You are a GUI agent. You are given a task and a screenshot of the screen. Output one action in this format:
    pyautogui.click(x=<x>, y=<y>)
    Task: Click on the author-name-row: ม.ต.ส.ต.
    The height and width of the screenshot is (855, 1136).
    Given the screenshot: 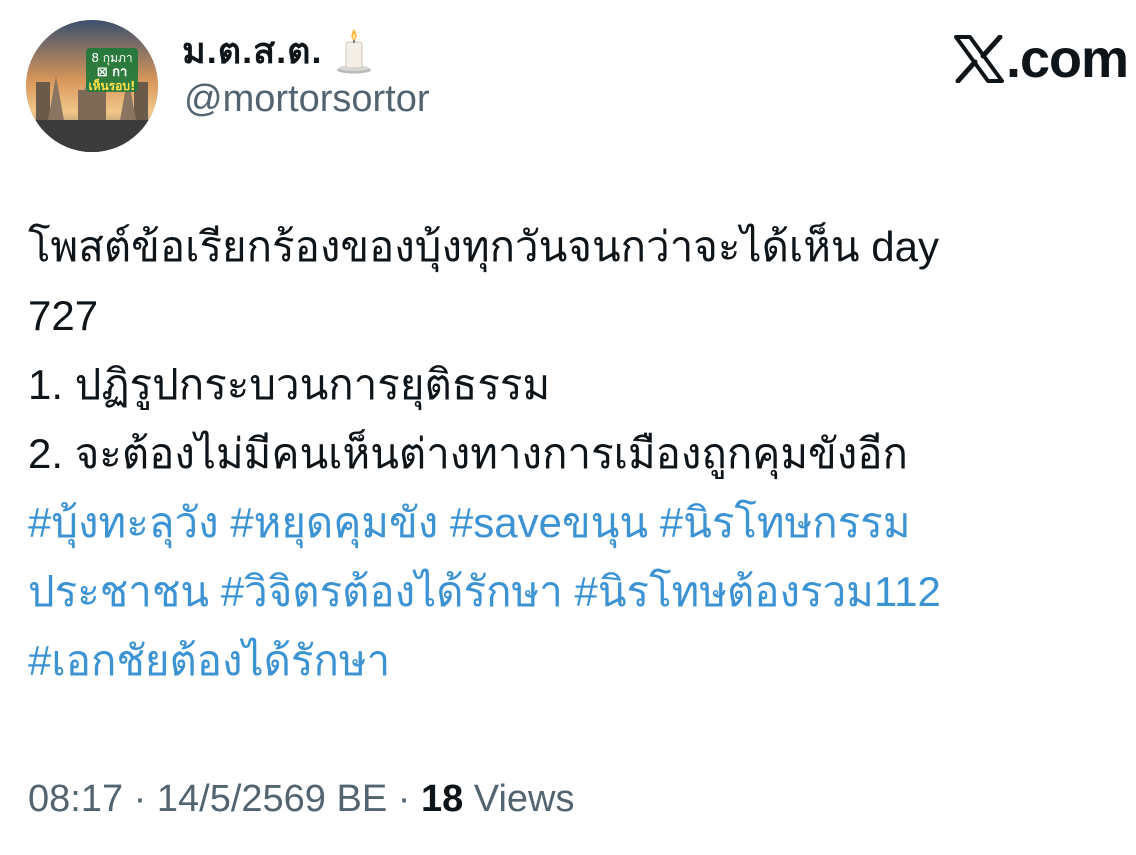 What is the action you would take?
    pyautogui.click(x=278, y=50)
    